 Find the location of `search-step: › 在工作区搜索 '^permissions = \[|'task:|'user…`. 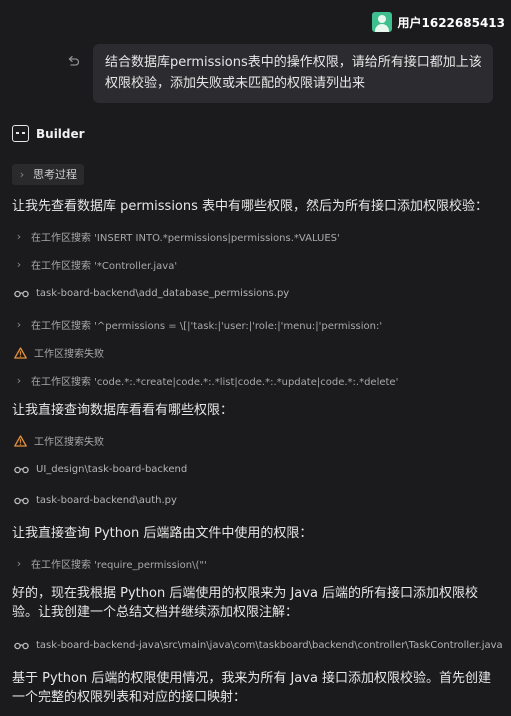

search-step: › 在工作区搜索 '^permissions = \[|'task:|'user… is located at coordinates (198, 324).